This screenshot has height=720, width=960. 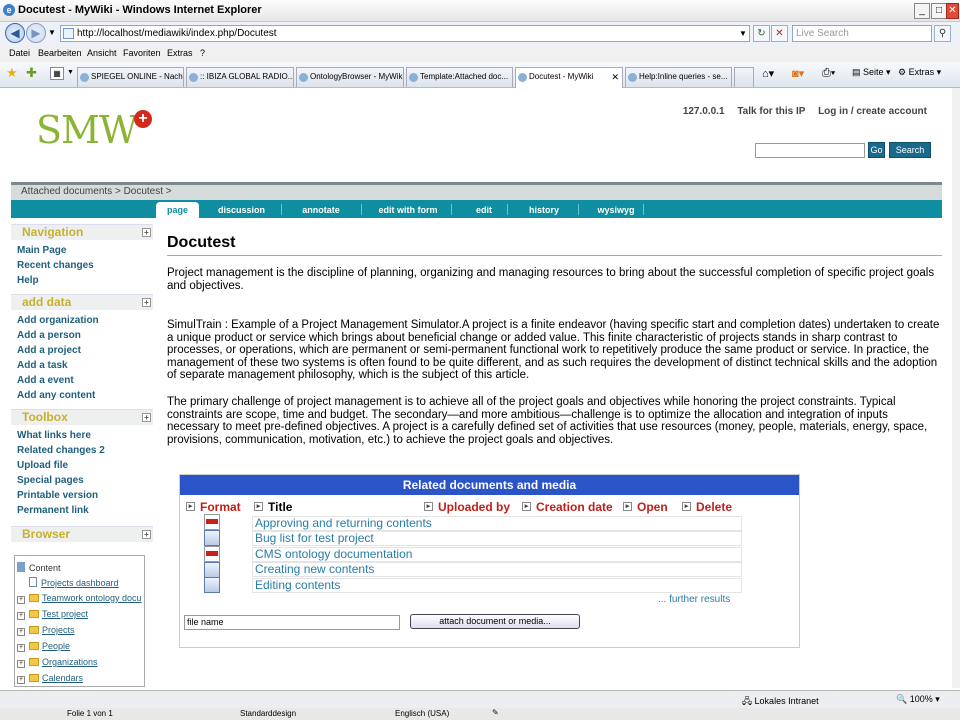 What do you see at coordinates (314, 538) in the screenshot?
I see `document-title-link: Bug list for test project` at bounding box center [314, 538].